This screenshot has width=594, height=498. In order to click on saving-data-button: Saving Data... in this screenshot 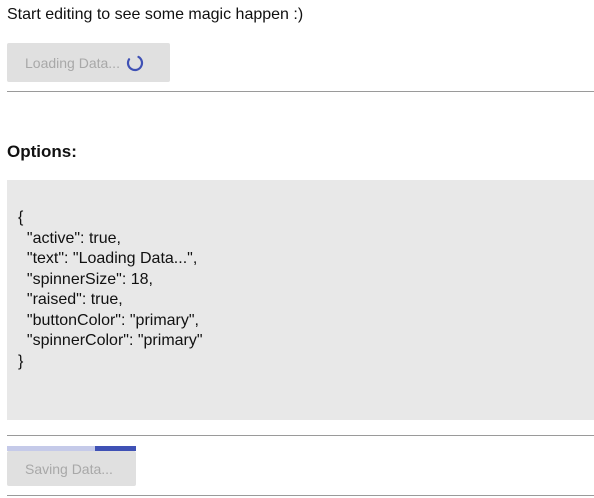, I will do `click(71, 468)`.